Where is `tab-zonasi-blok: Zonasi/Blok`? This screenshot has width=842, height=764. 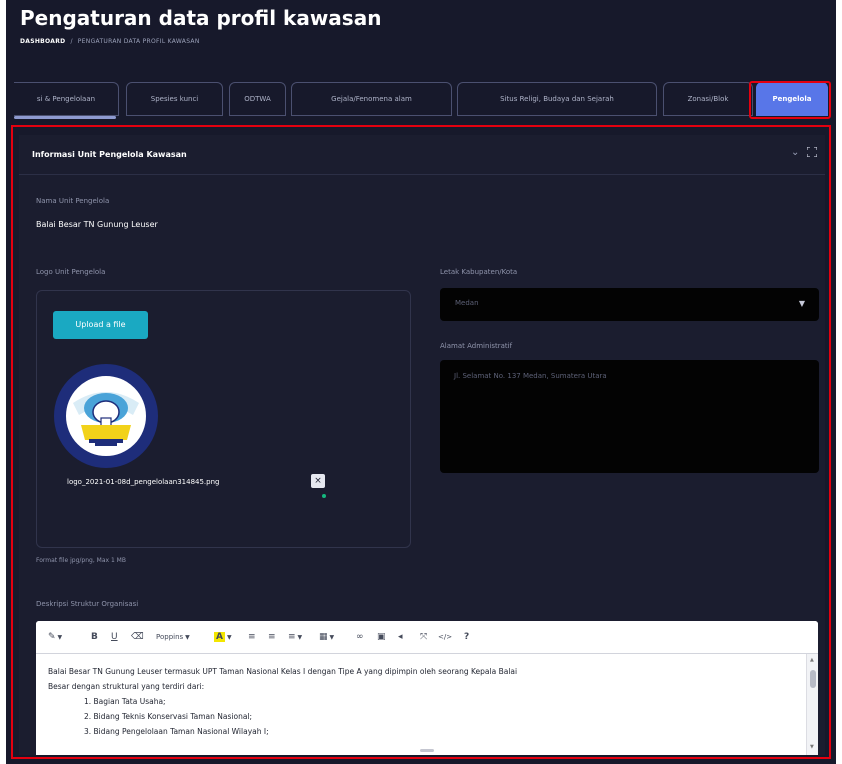
tab-zonasi-blok: Zonasi/Blok is located at coordinates (708, 99).